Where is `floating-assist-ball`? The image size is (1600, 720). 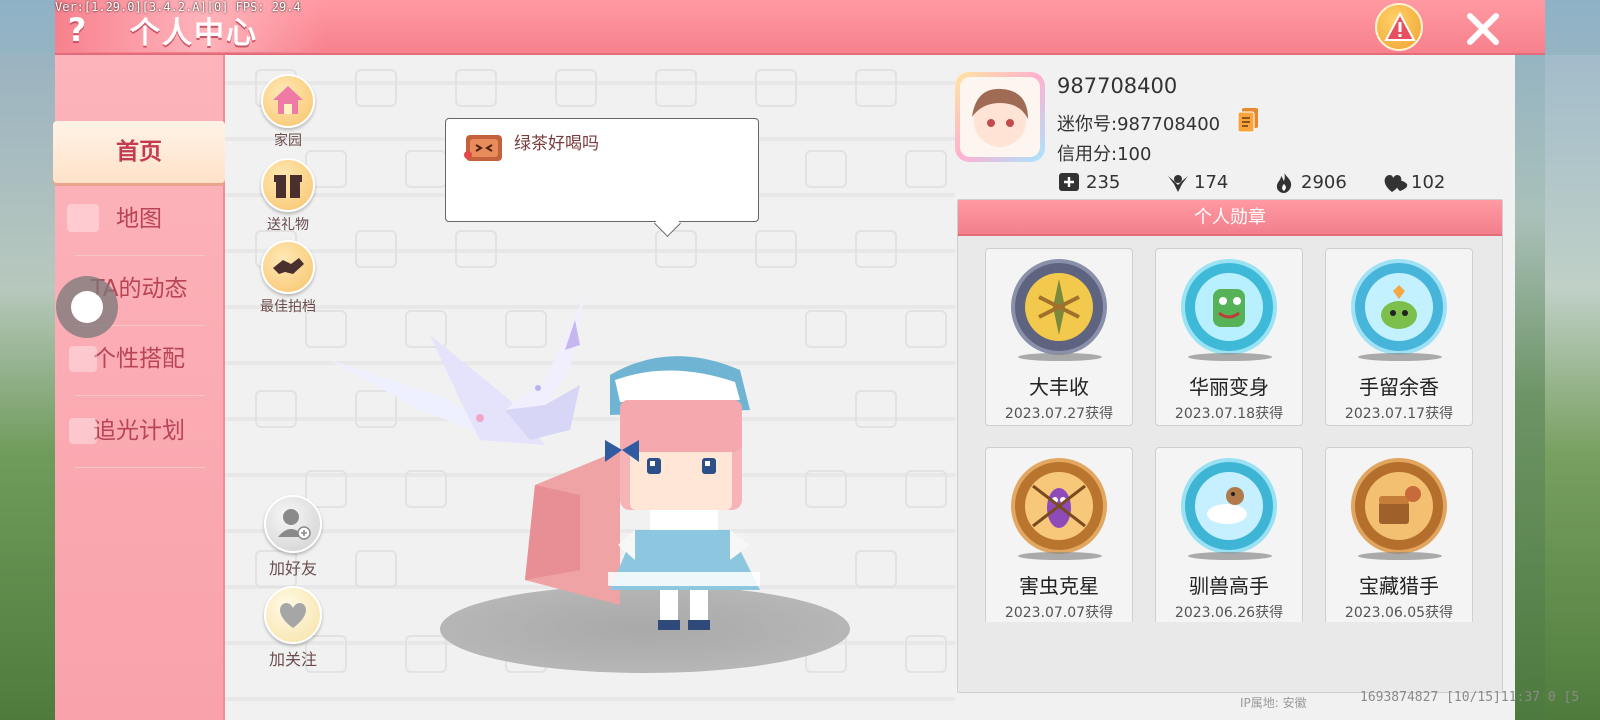
floating-assist-ball is located at coordinates (87, 307).